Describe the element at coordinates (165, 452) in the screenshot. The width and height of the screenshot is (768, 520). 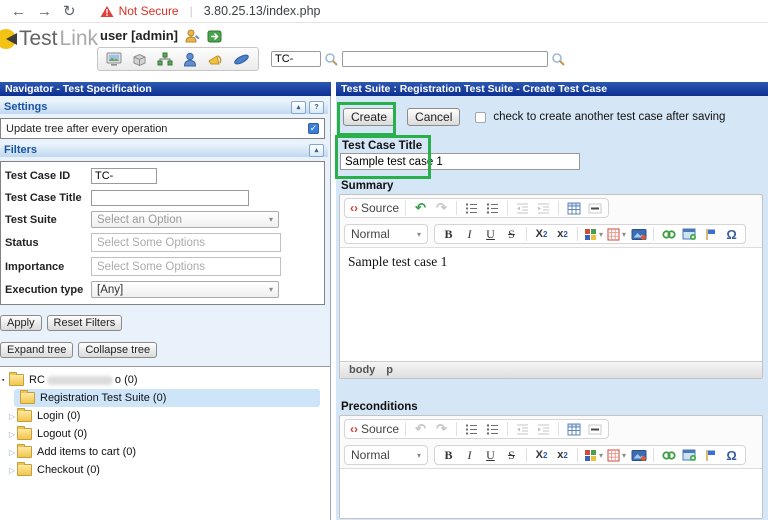
I see `tree-node-add-items-to-cart: ▷ Add items to cart (0)` at that location.